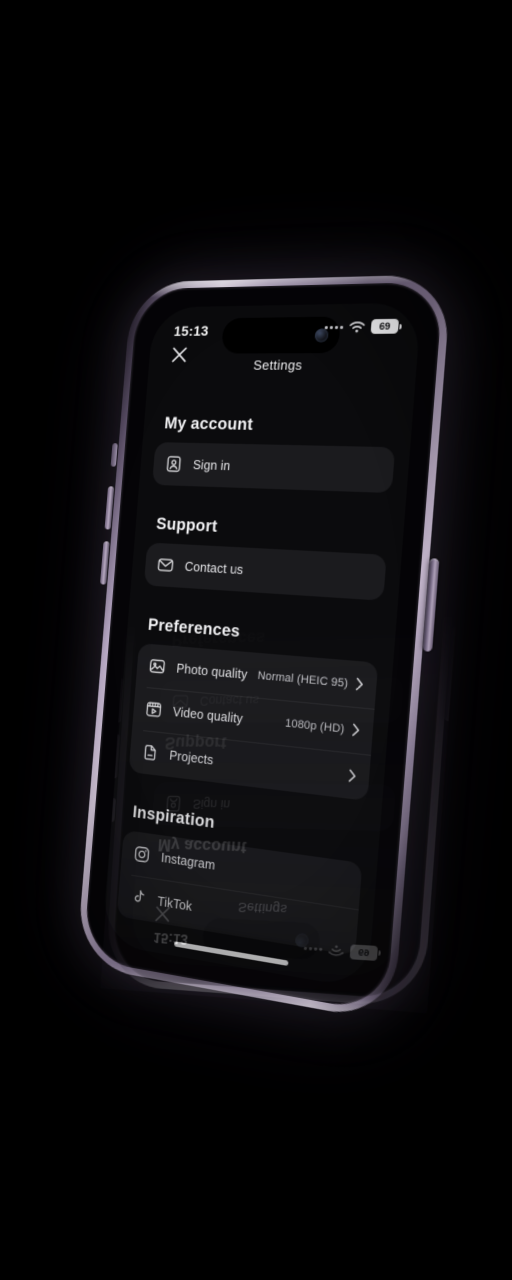 Image resolution: width=512 pixels, height=1280 pixels. I want to click on wifi-icon, so click(357, 326).